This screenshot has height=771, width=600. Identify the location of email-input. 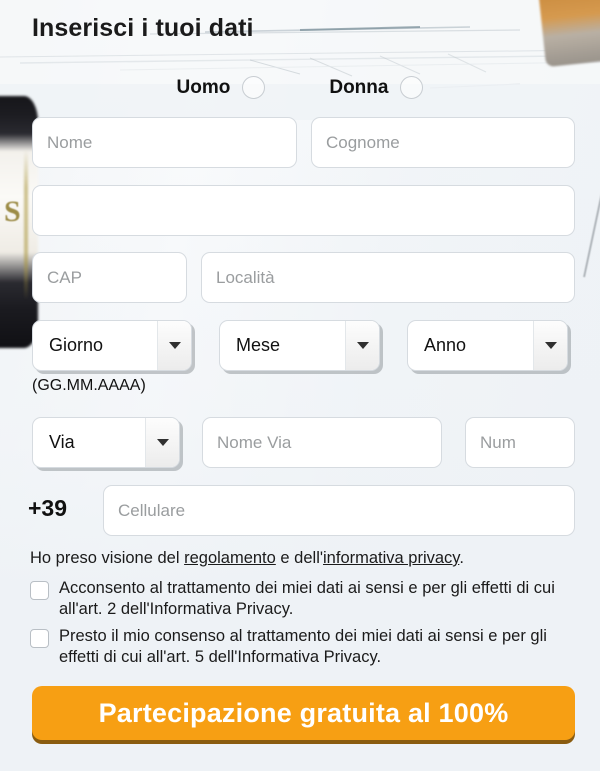
(303, 210).